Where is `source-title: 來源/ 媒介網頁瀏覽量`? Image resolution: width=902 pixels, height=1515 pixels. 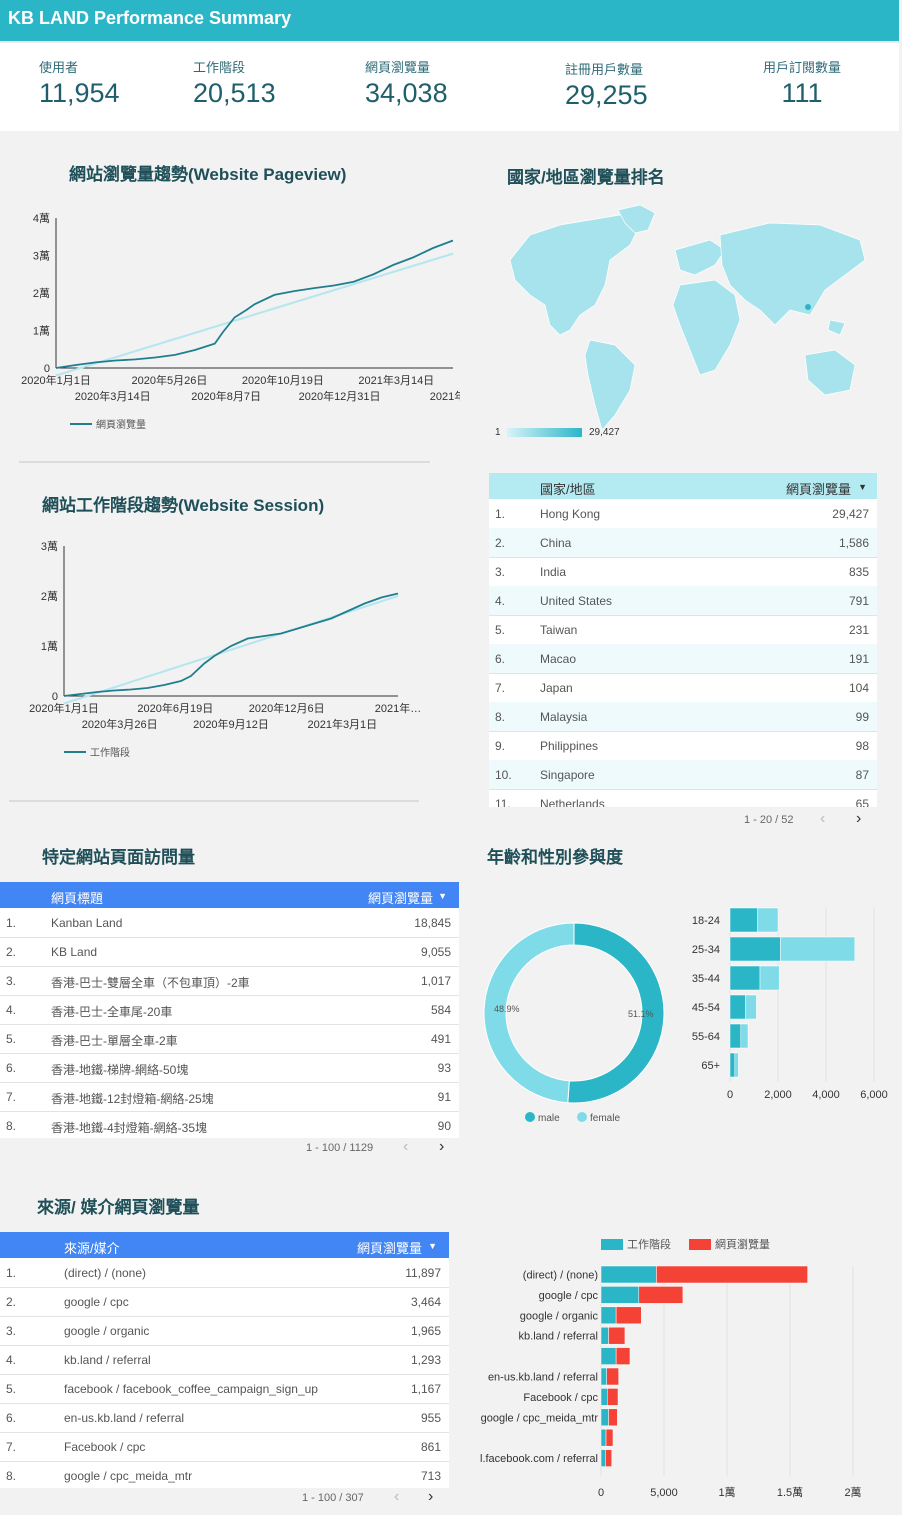
source-title: 來源/ 媒介網頁瀏覽量 is located at coordinates (118, 1207).